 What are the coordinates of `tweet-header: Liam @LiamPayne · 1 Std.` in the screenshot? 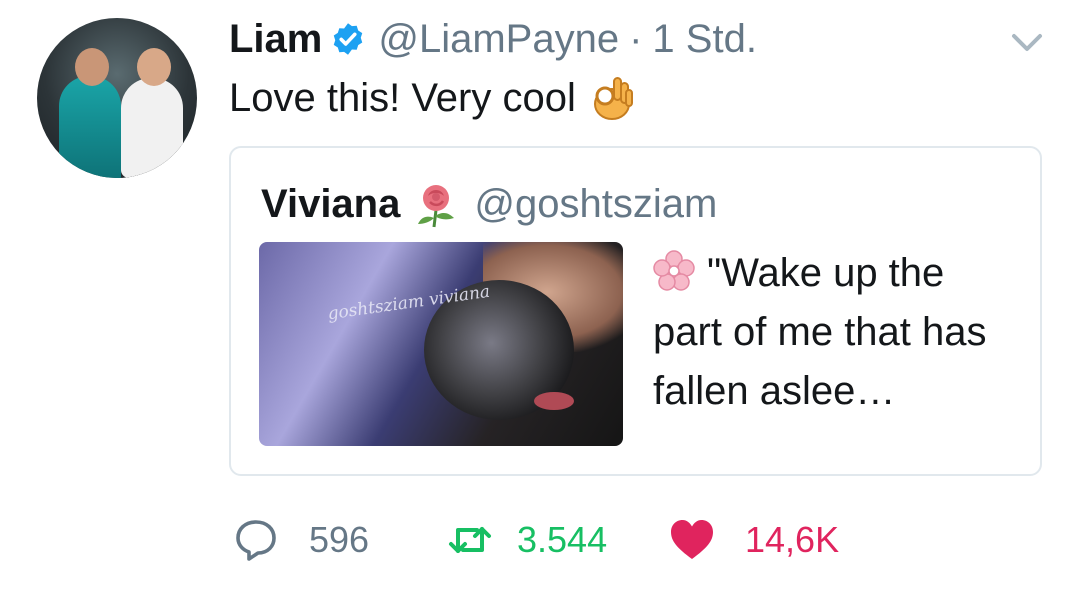 It's located at (493, 39).